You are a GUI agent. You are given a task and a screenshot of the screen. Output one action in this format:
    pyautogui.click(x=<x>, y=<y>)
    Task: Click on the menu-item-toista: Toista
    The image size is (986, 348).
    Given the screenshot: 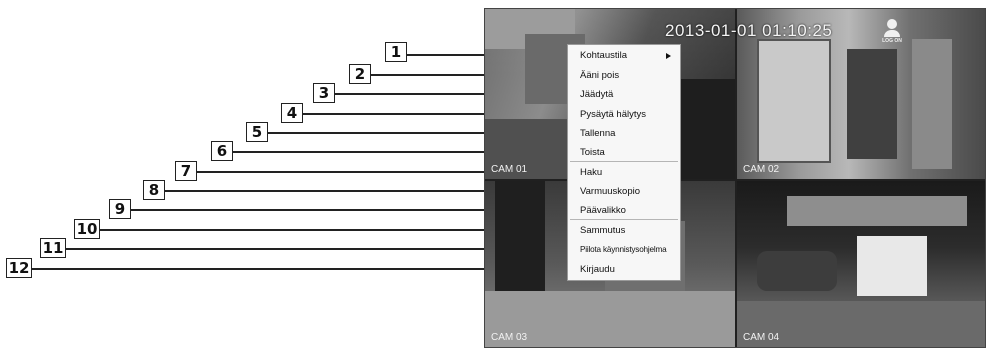 What is the action you would take?
    pyautogui.click(x=592, y=152)
    